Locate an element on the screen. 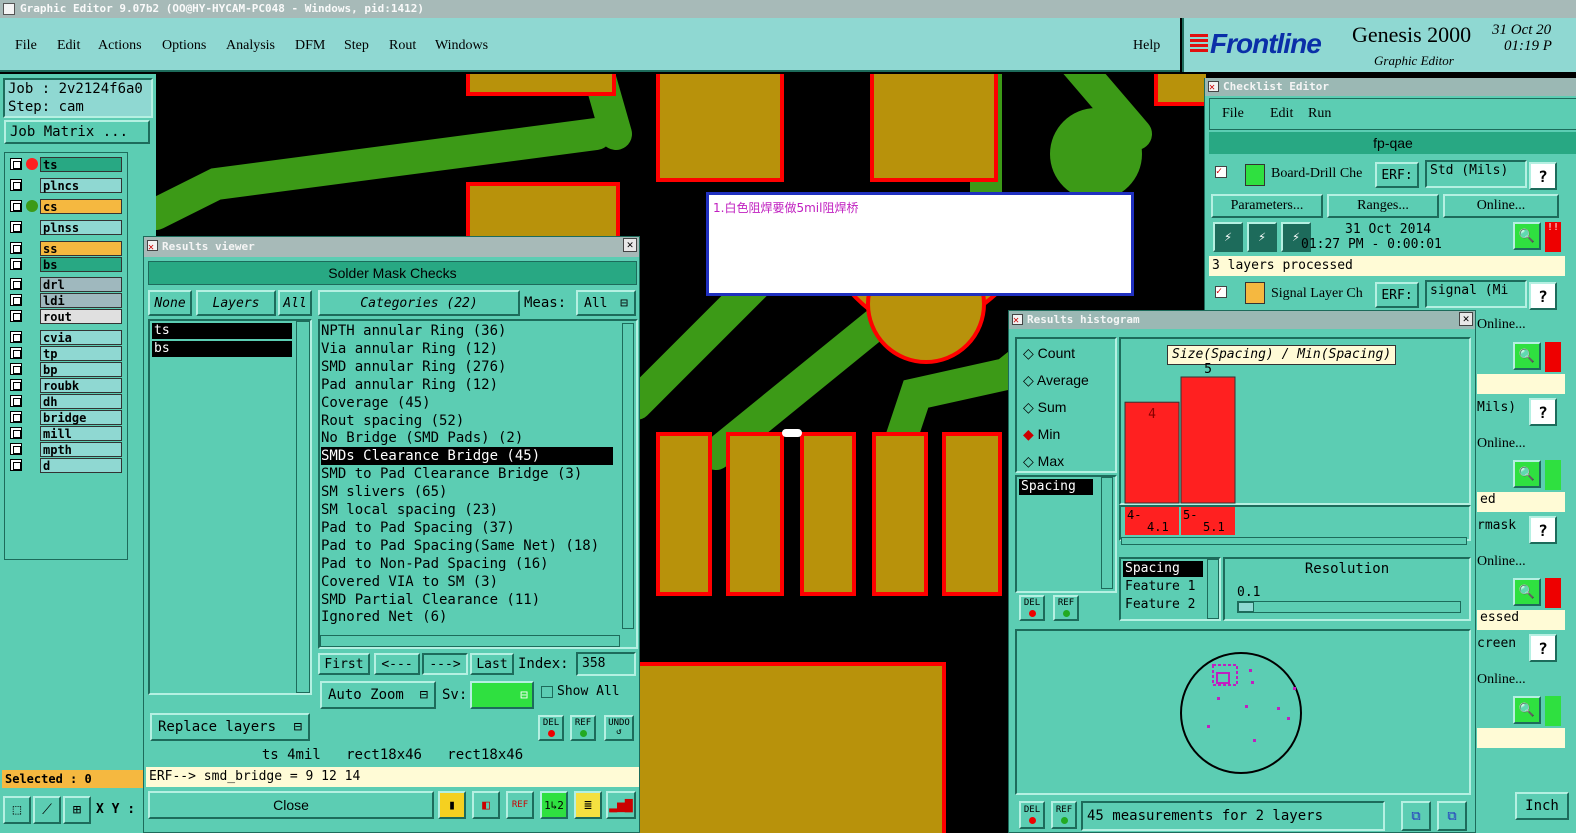 Image resolution: width=1576 pixels, height=833 pixels. board-preview is located at coordinates (1243, 712).